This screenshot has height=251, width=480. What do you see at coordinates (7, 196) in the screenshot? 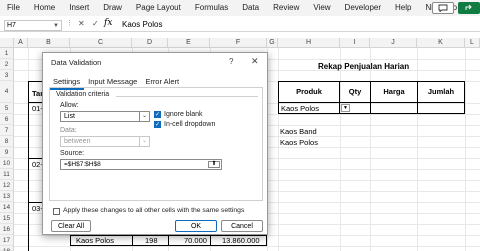
I see `row-header: 13` at bounding box center [7, 196].